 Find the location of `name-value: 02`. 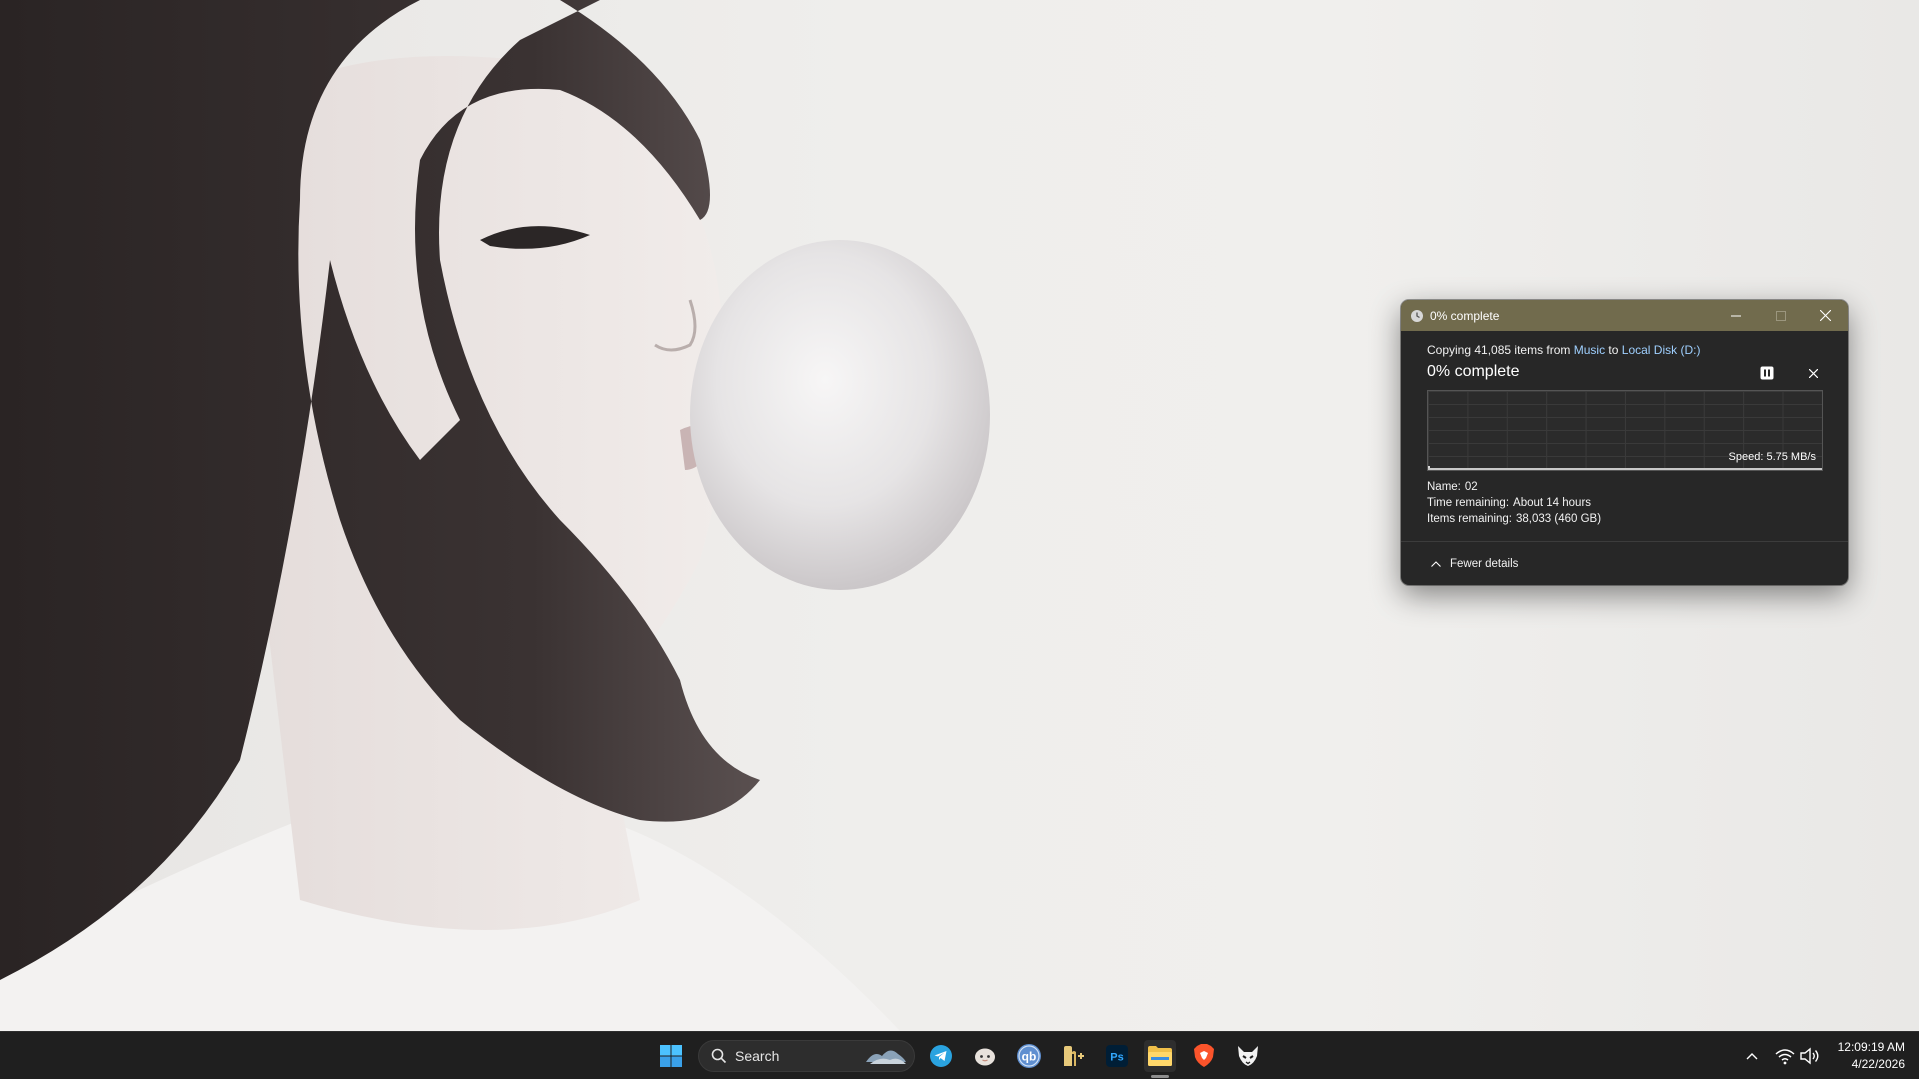

name-value: 02 is located at coordinates (1471, 487).